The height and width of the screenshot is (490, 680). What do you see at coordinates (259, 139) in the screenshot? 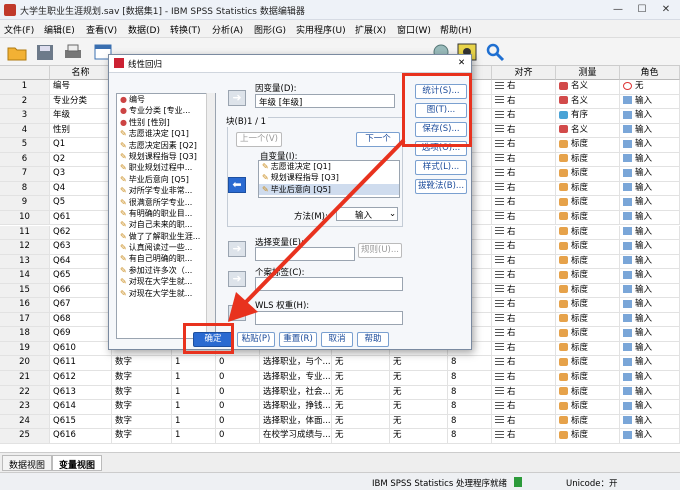
I see `previous-block-button: 上一个(V)` at bounding box center [259, 139].